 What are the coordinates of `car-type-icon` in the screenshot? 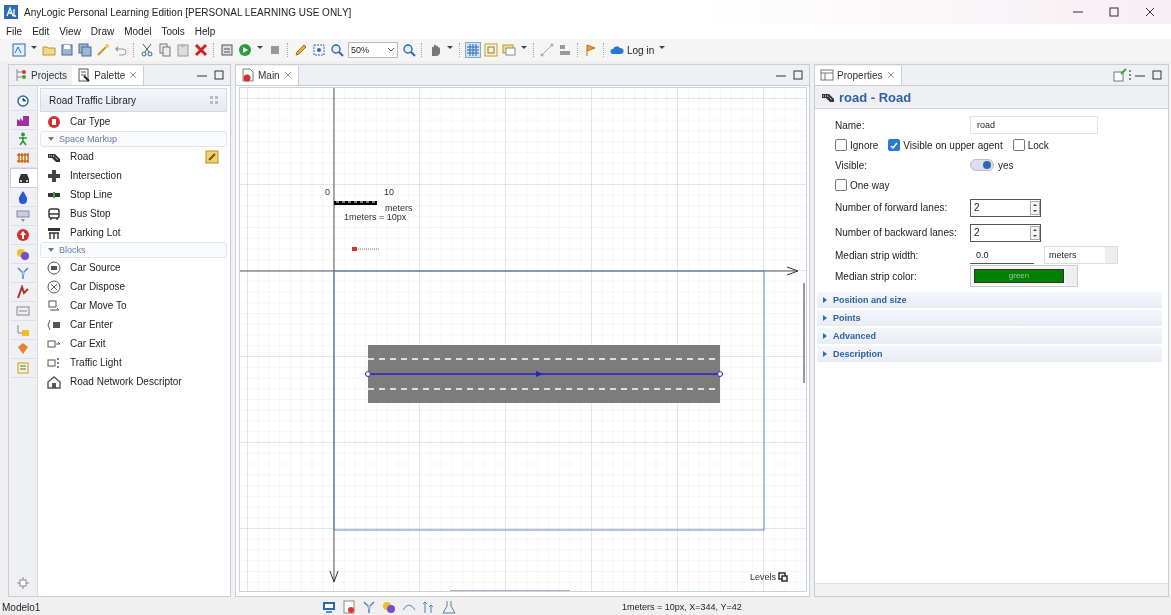 It's located at (54, 121).